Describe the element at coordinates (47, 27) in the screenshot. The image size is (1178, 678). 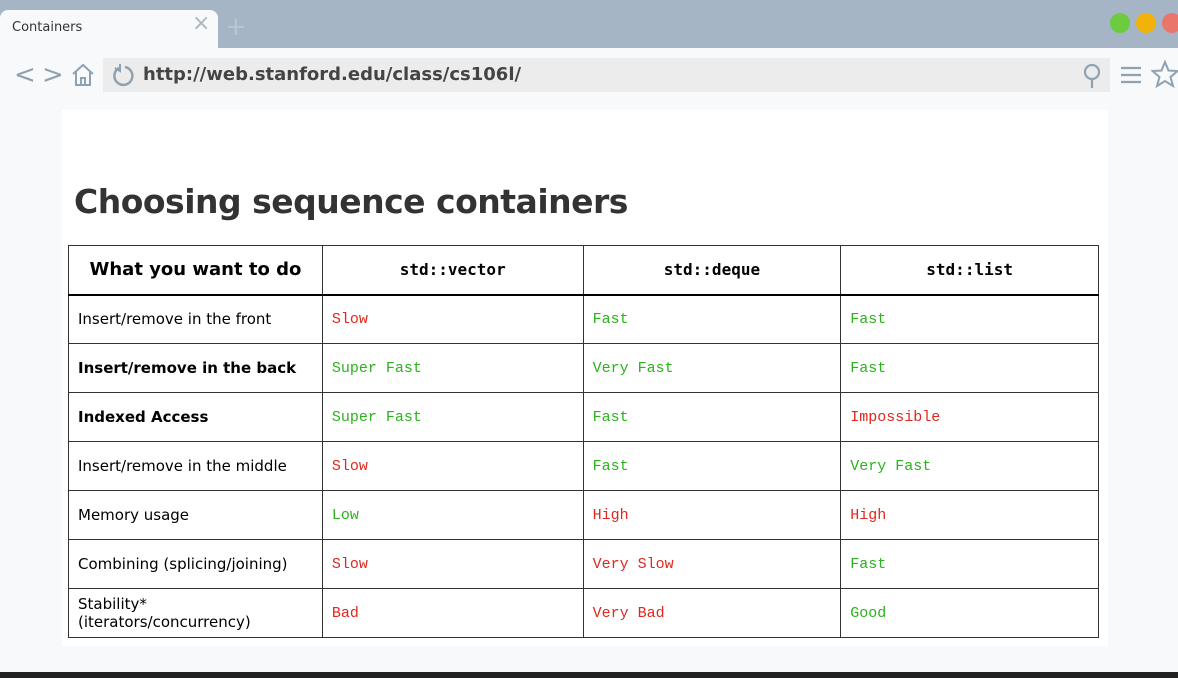
I see `tab-title: Containers` at that location.